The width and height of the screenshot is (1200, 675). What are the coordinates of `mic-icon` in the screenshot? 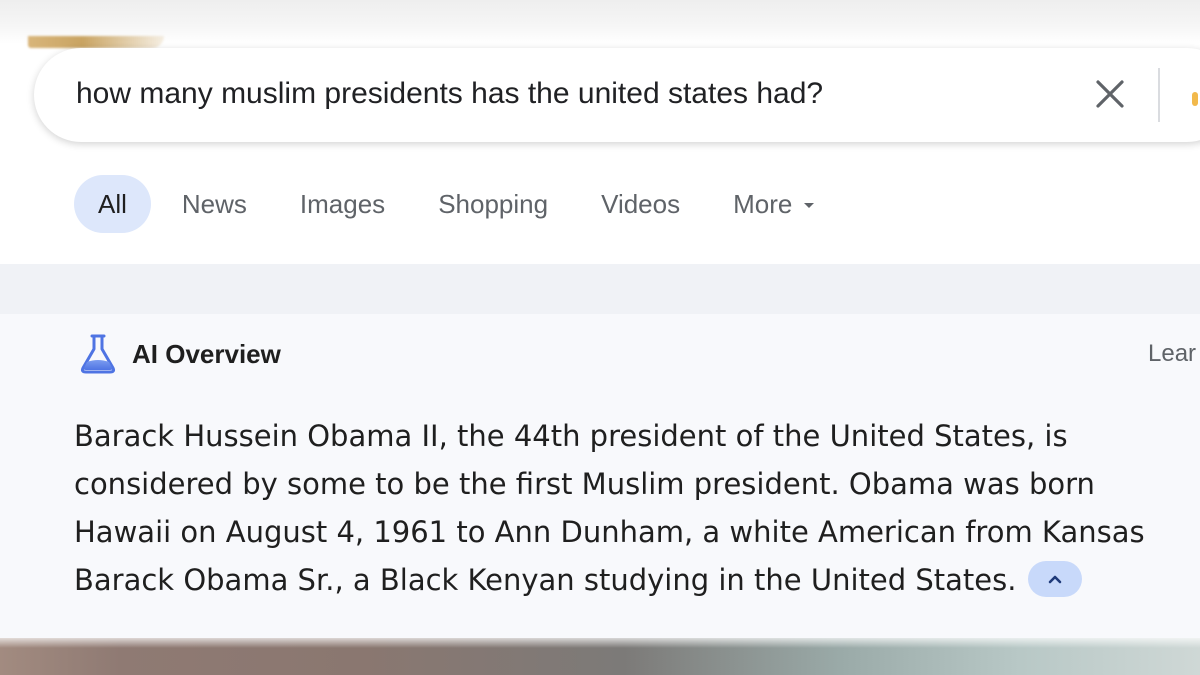 It's located at (1195, 99).